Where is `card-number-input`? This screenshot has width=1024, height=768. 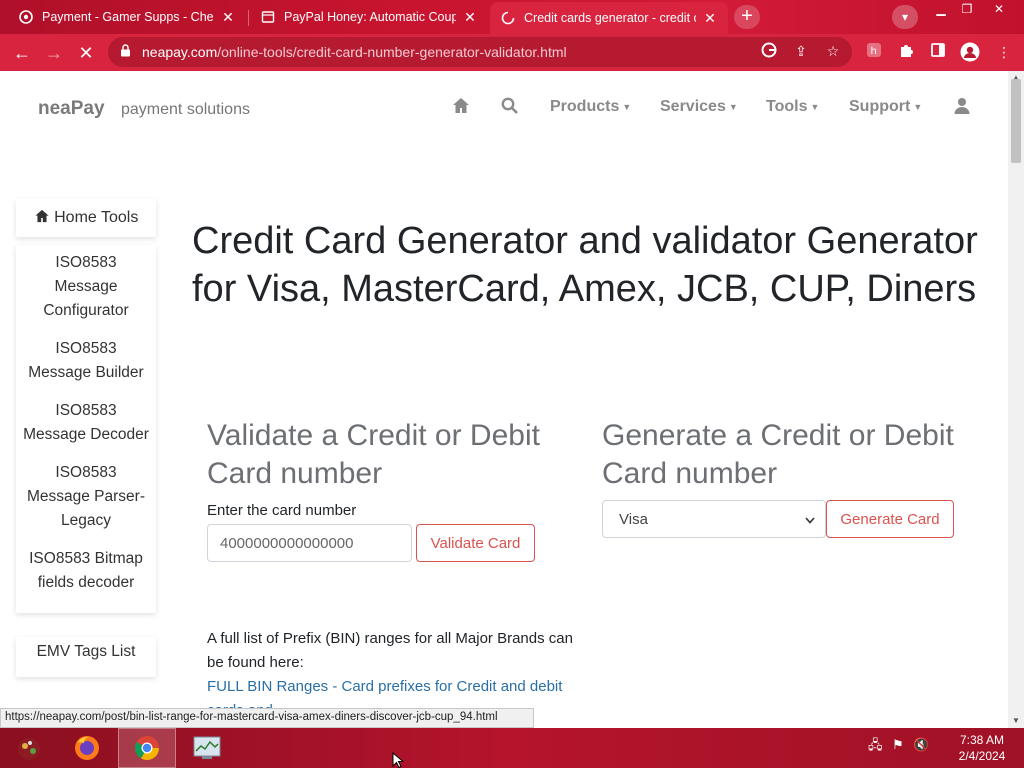 card-number-input is located at coordinates (309, 543).